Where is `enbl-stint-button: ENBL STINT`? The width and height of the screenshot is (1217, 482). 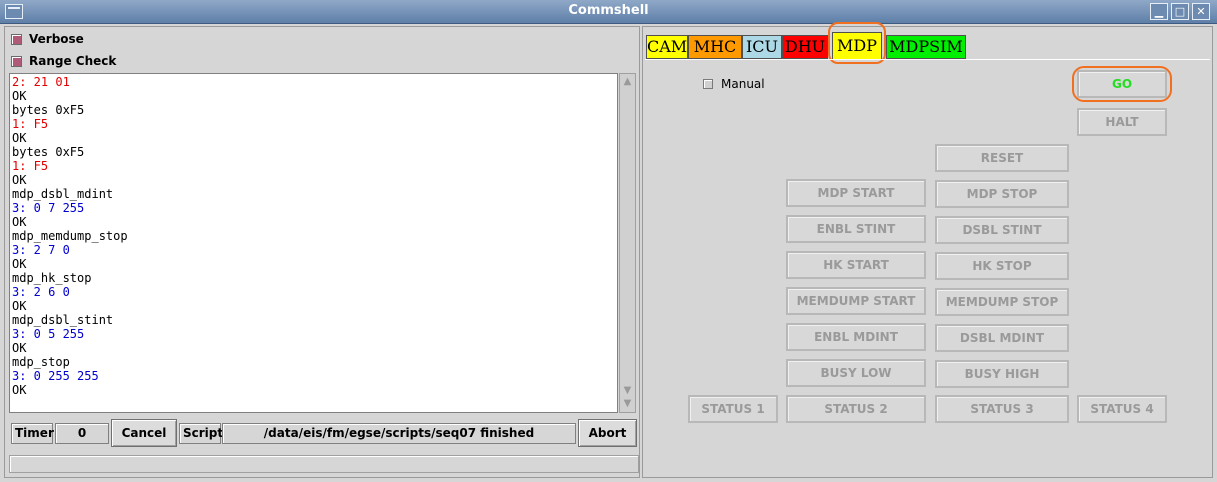 enbl-stint-button: ENBL STINT is located at coordinates (856, 229).